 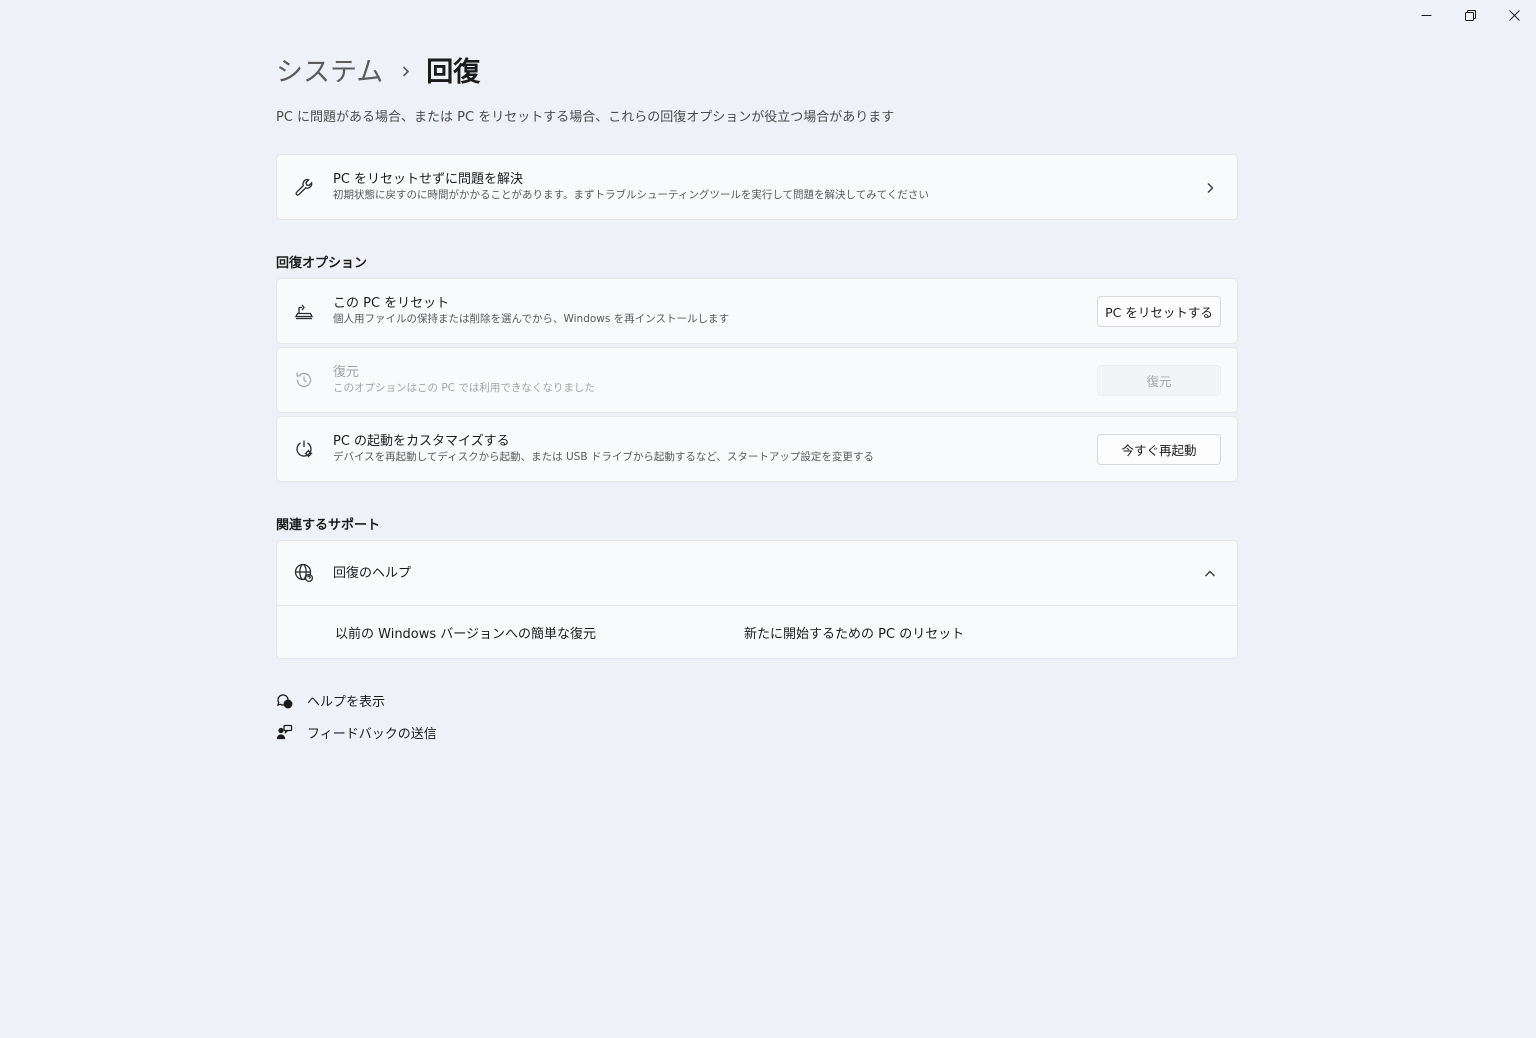 I want to click on globe-help-icon, so click(x=304, y=573).